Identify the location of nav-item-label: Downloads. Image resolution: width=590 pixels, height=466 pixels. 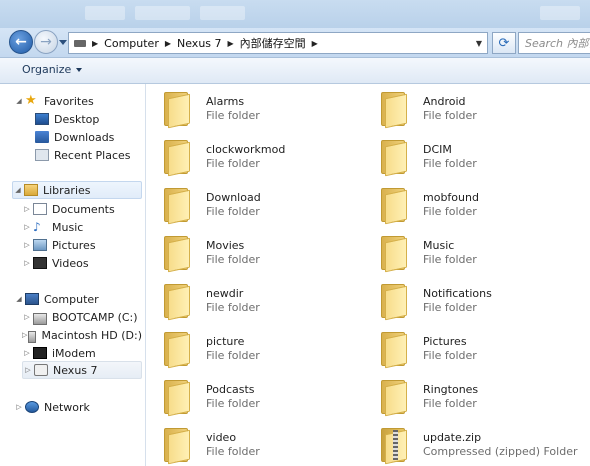
(84, 137).